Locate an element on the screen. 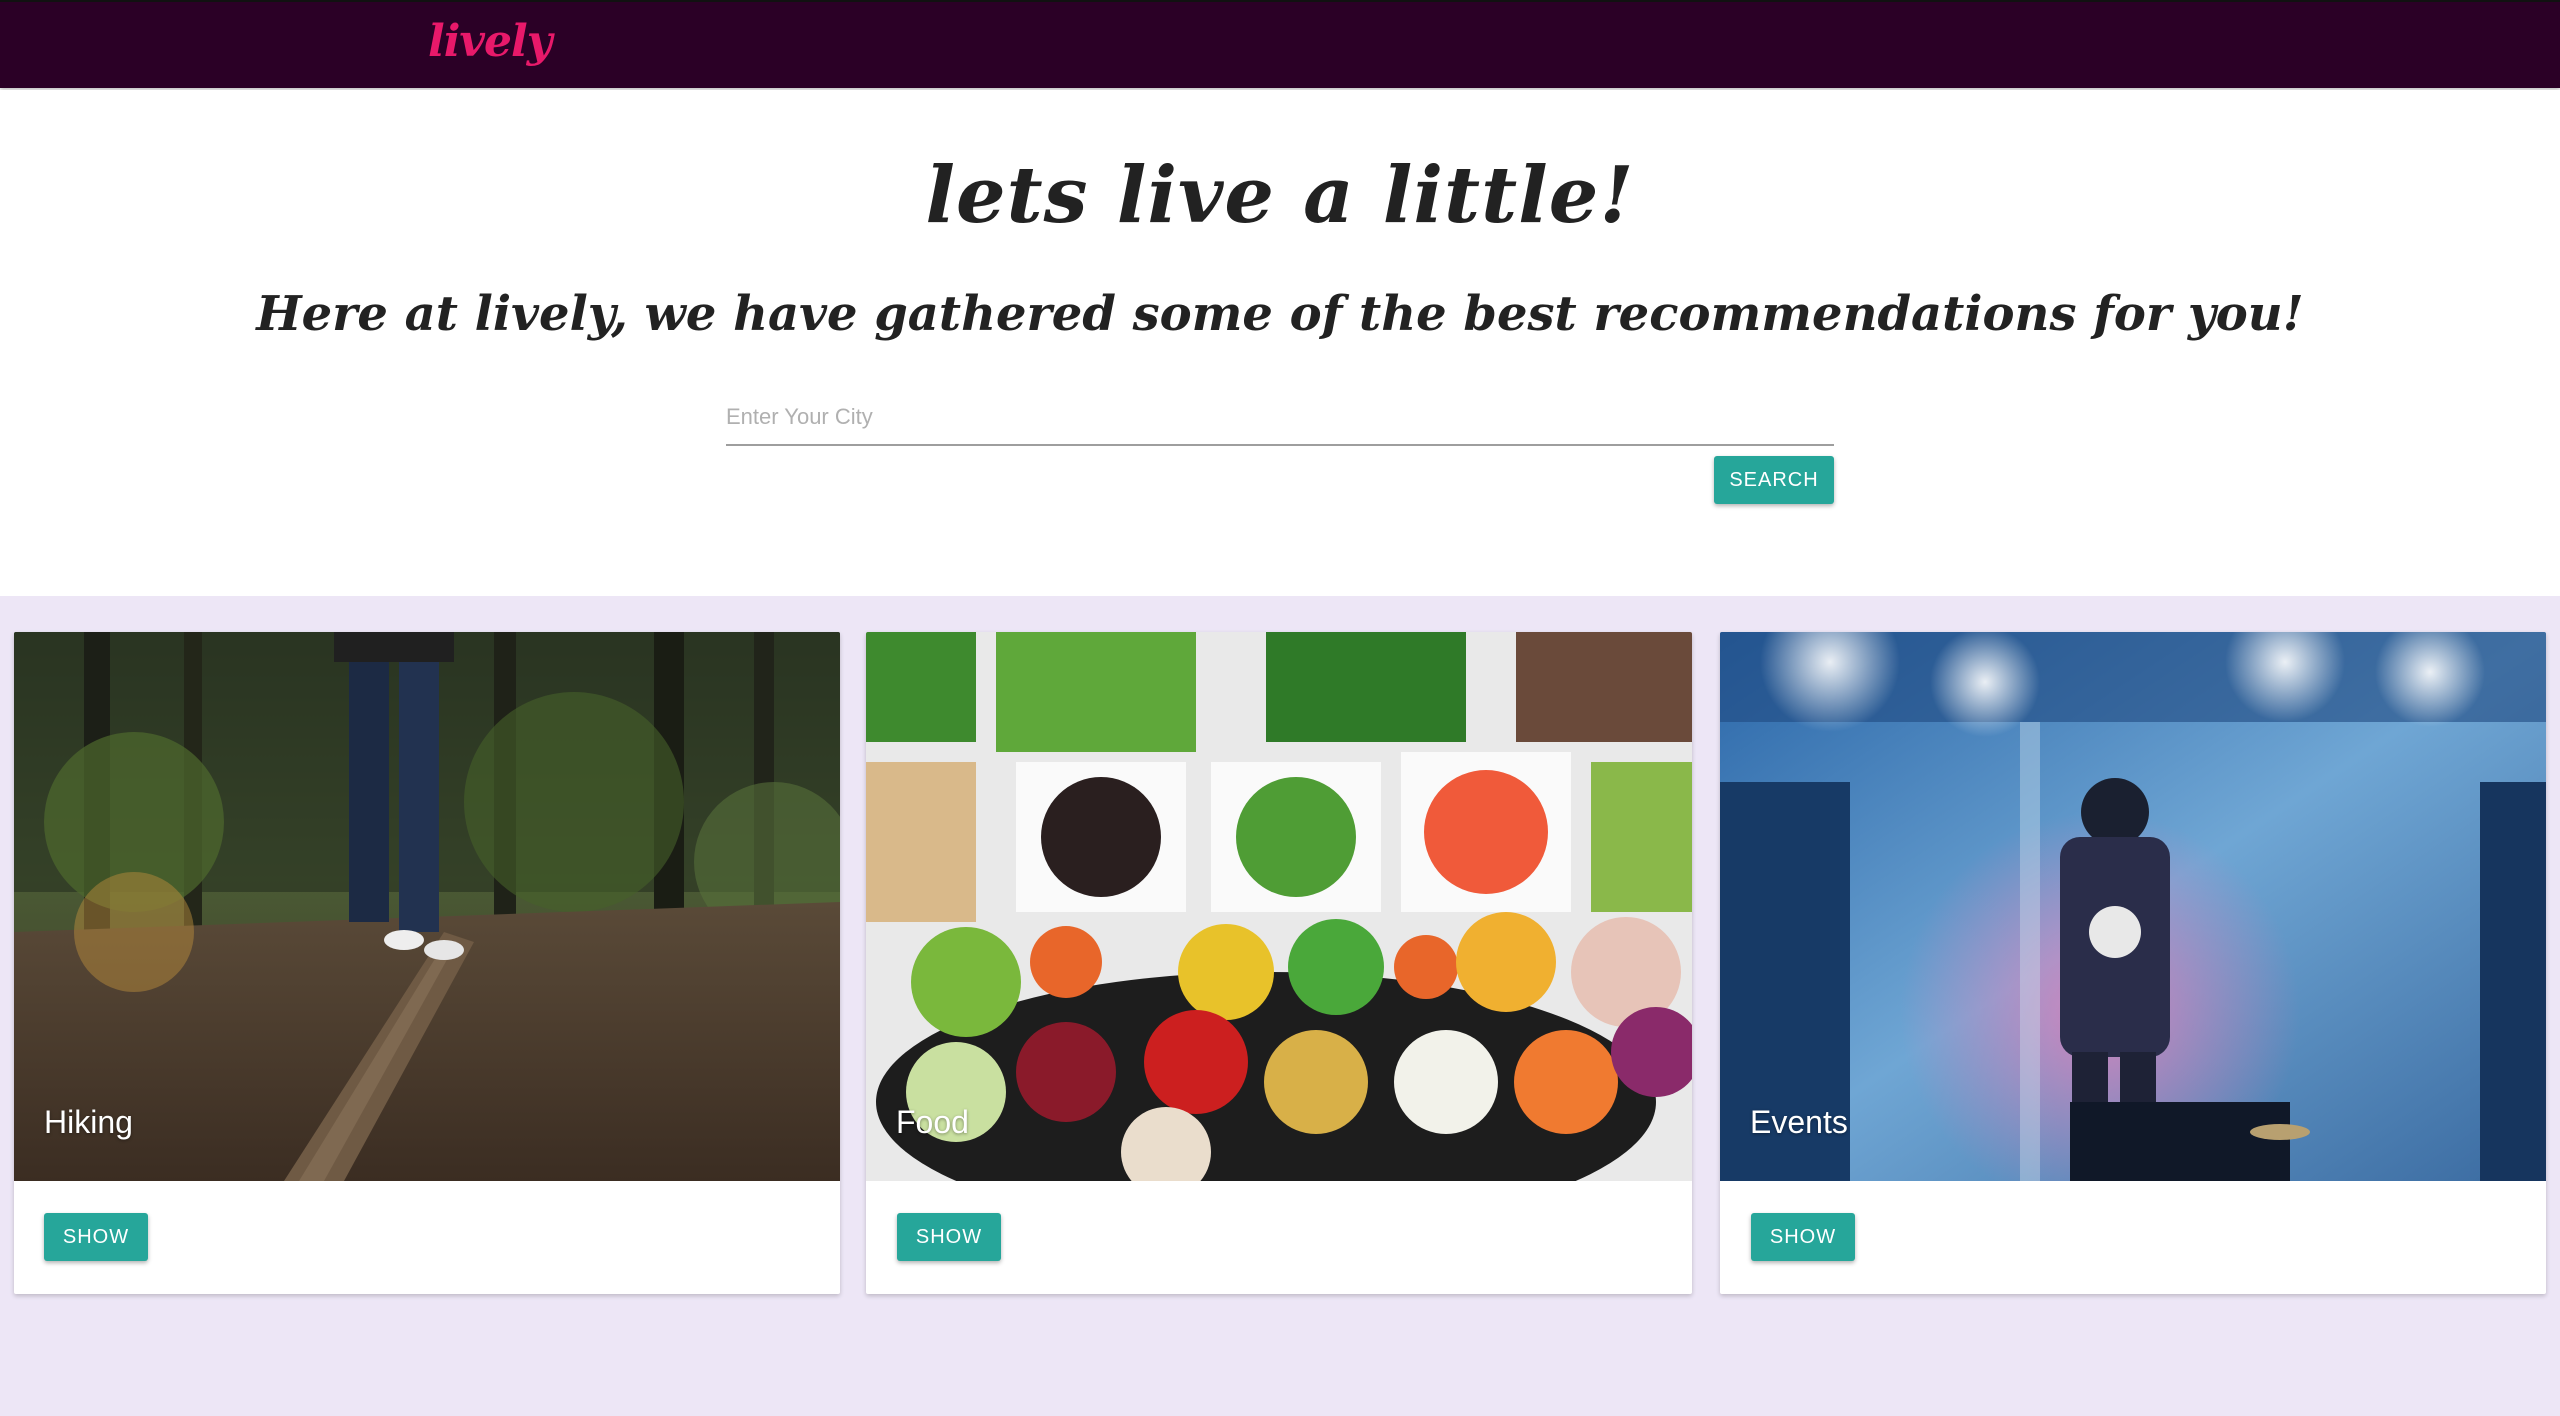 Image resolution: width=2560 pixels, height=1416 pixels. food-image is located at coordinates (1279, 906).